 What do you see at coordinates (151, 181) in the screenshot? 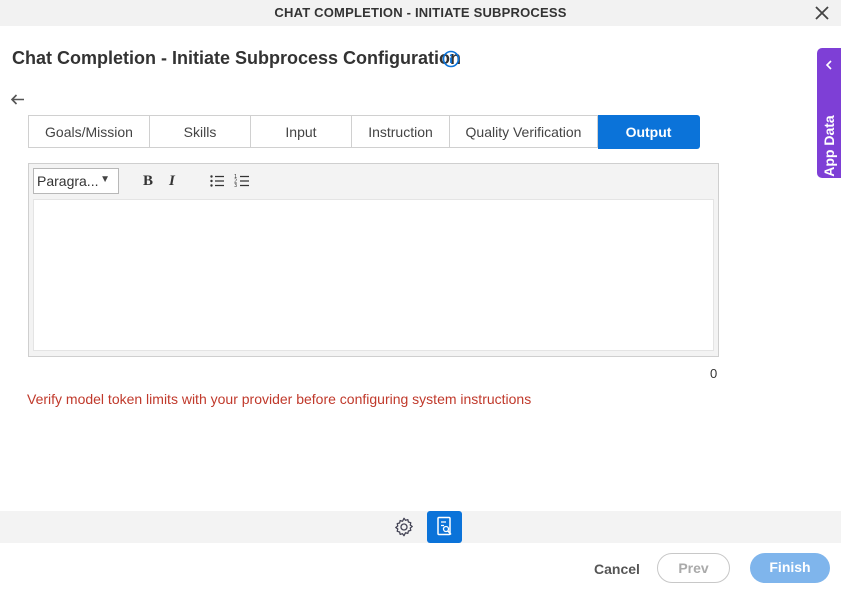
I see `bold-button: B` at bounding box center [151, 181].